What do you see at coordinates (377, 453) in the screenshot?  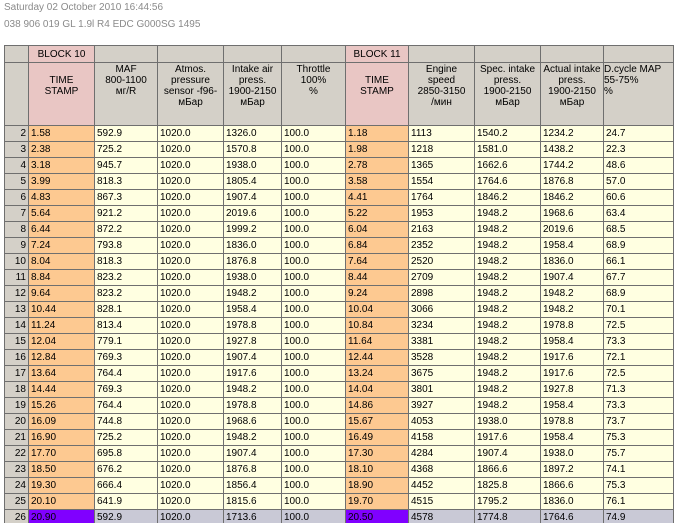 I see `timestamp-cell: 17.30` at bounding box center [377, 453].